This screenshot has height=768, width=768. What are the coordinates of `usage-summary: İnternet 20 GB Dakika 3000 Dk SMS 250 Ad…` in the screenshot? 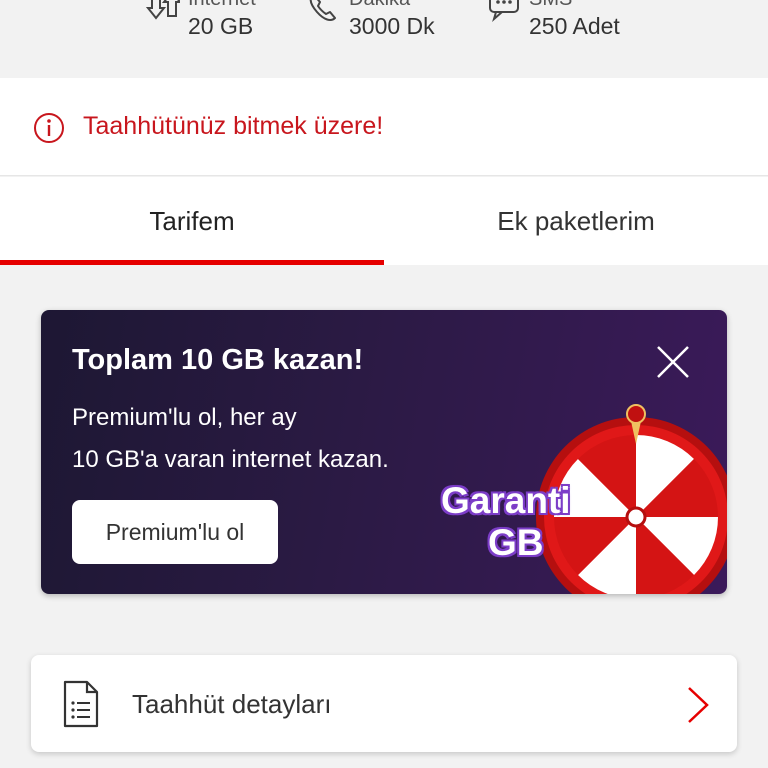 It's located at (384, 39).